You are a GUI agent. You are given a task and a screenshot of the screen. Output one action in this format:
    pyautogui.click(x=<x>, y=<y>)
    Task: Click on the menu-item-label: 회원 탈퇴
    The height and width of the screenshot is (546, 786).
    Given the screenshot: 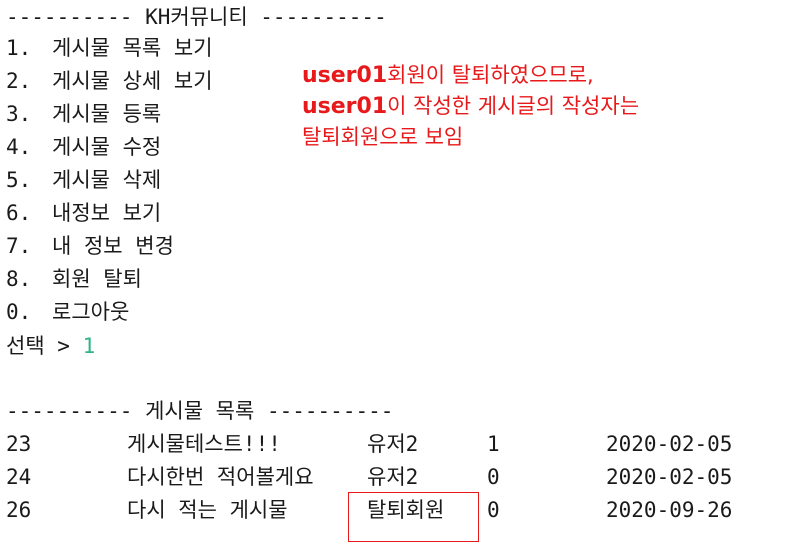 What is the action you would take?
    pyautogui.click(x=97, y=279)
    